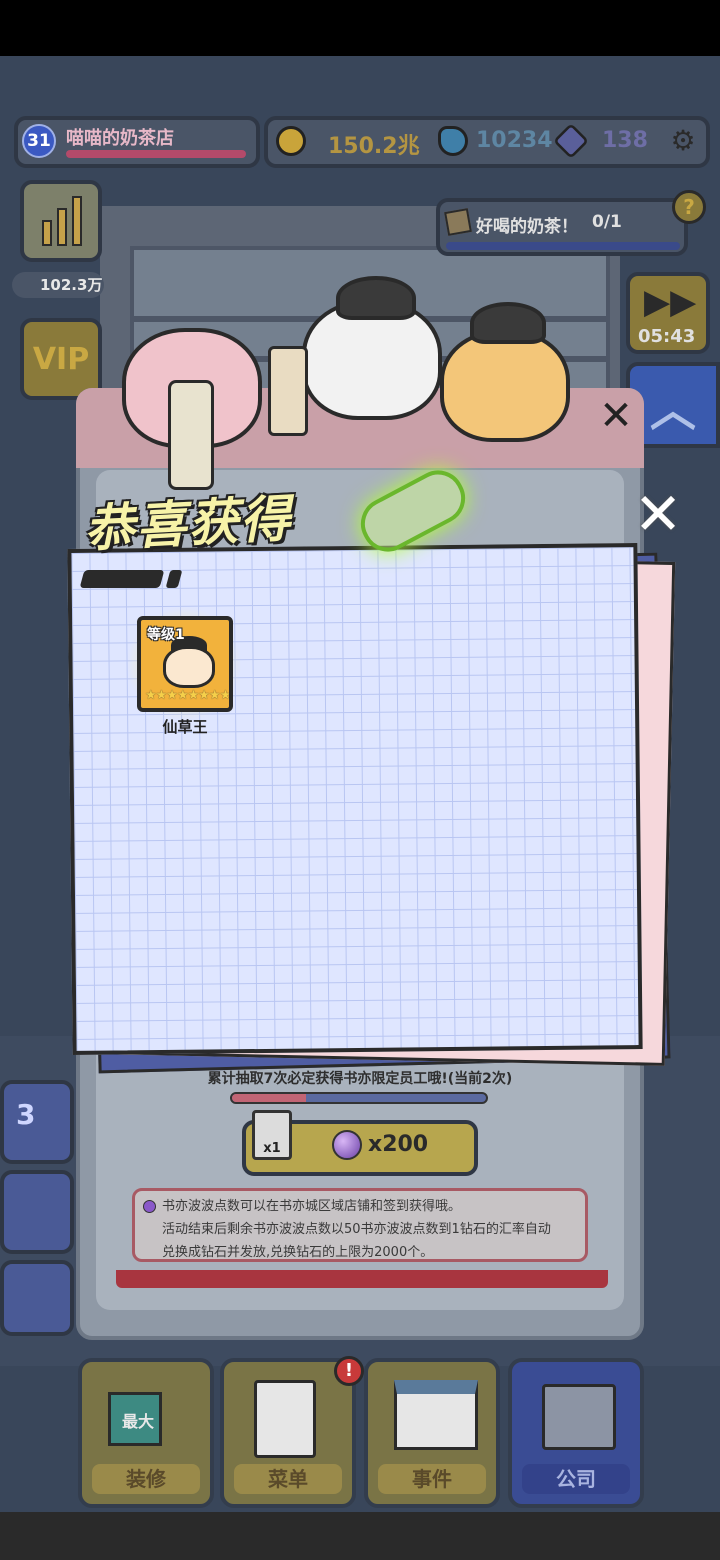 Image resolution: width=720 pixels, height=1560 pixels. I want to click on timer: 05:43, so click(667, 336).